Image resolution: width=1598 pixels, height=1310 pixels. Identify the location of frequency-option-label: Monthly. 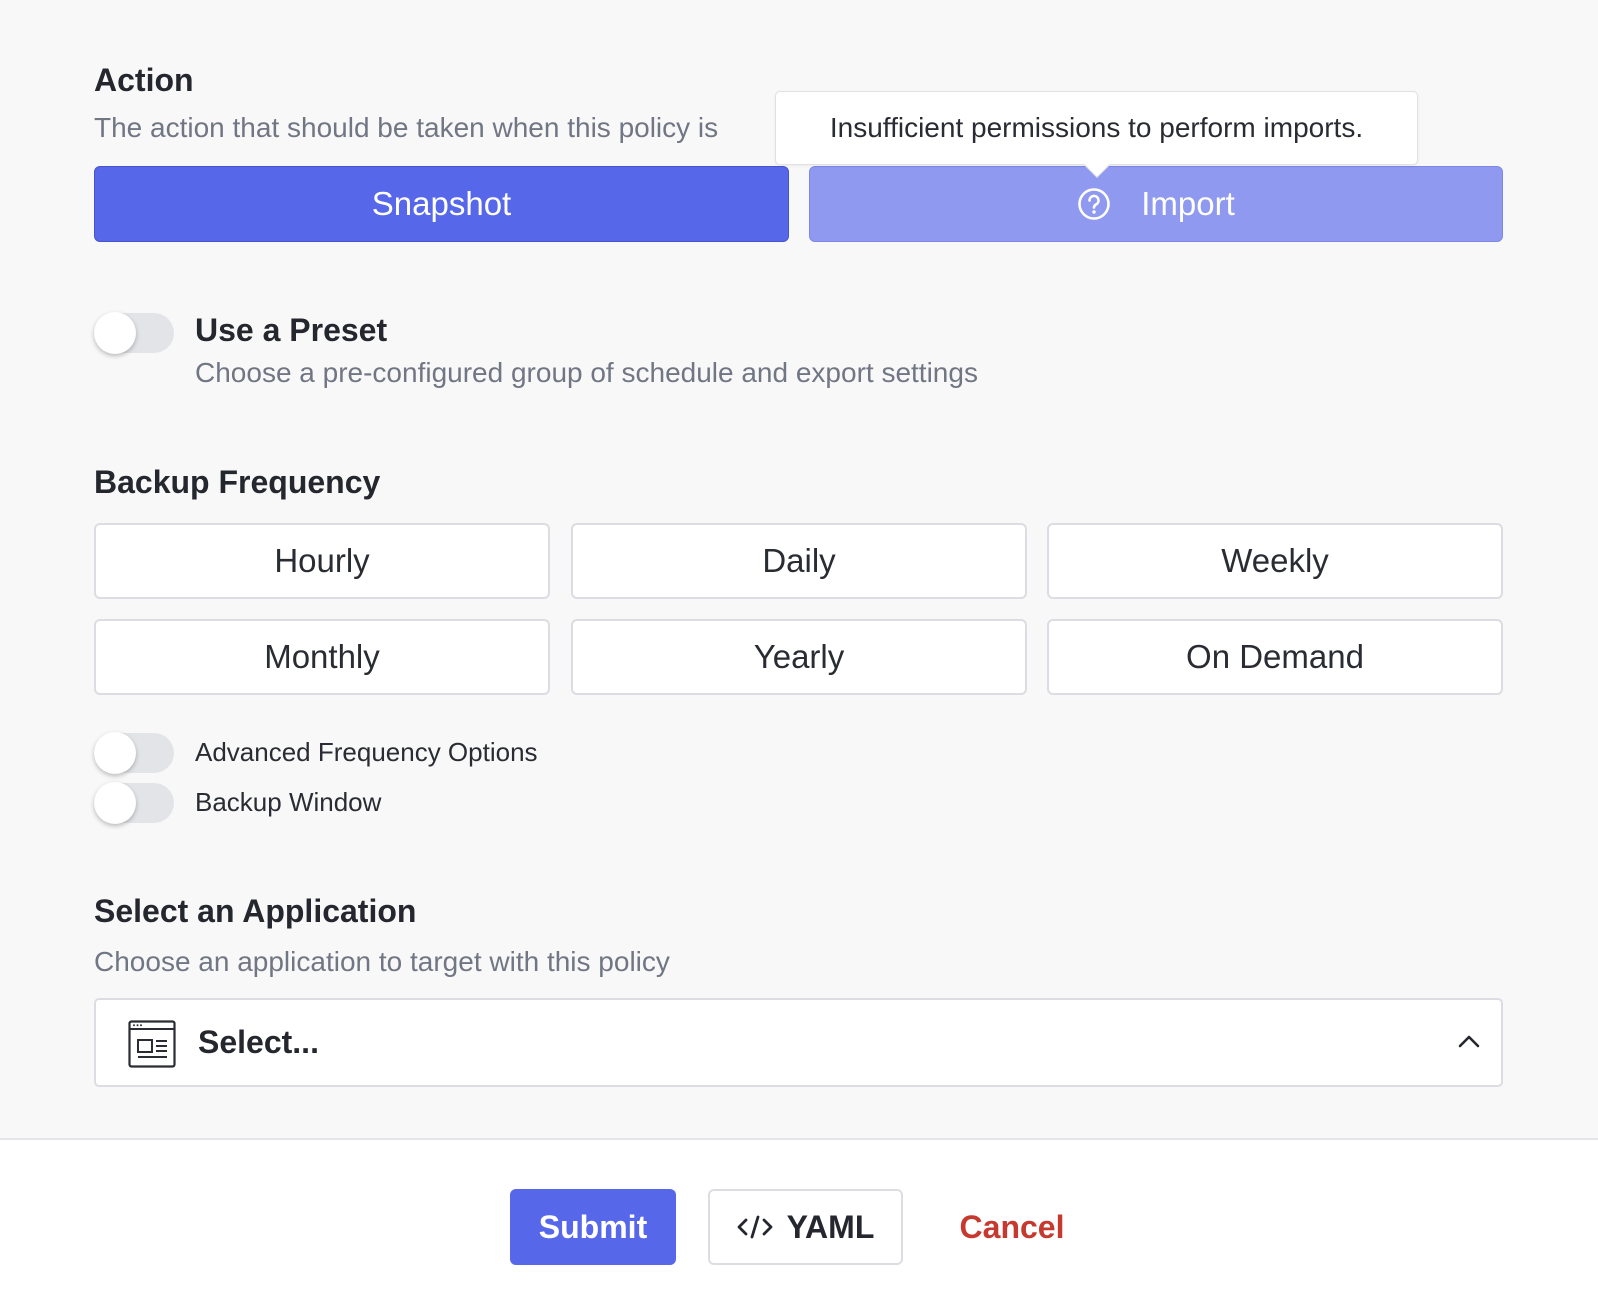
(322, 656).